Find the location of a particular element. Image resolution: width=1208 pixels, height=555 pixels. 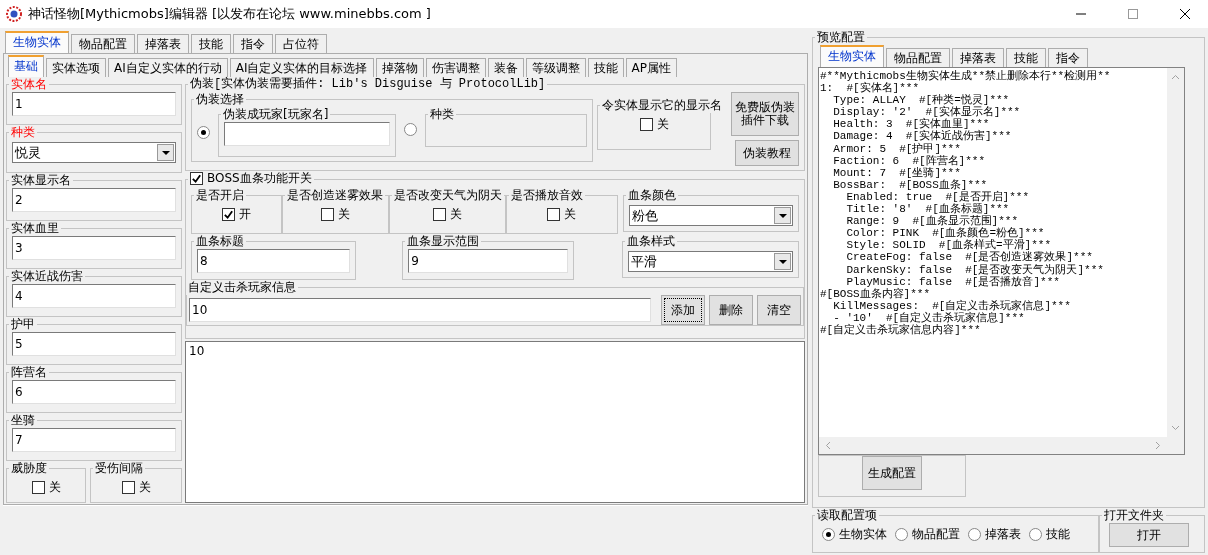

button: 伪装教程 is located at coordinates (767, 153).